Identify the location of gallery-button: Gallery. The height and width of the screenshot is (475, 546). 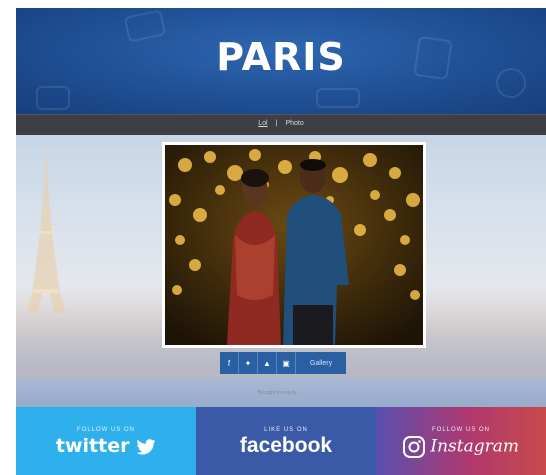
(321, 363).